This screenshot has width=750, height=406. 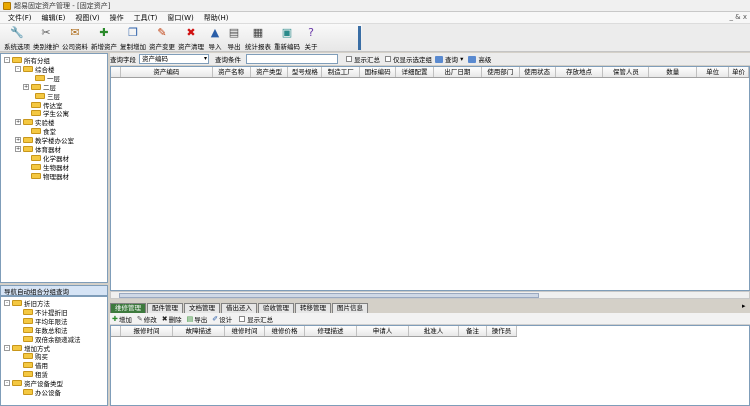 I want to click on column-header: 国标编码, so click(x=378, y=72).